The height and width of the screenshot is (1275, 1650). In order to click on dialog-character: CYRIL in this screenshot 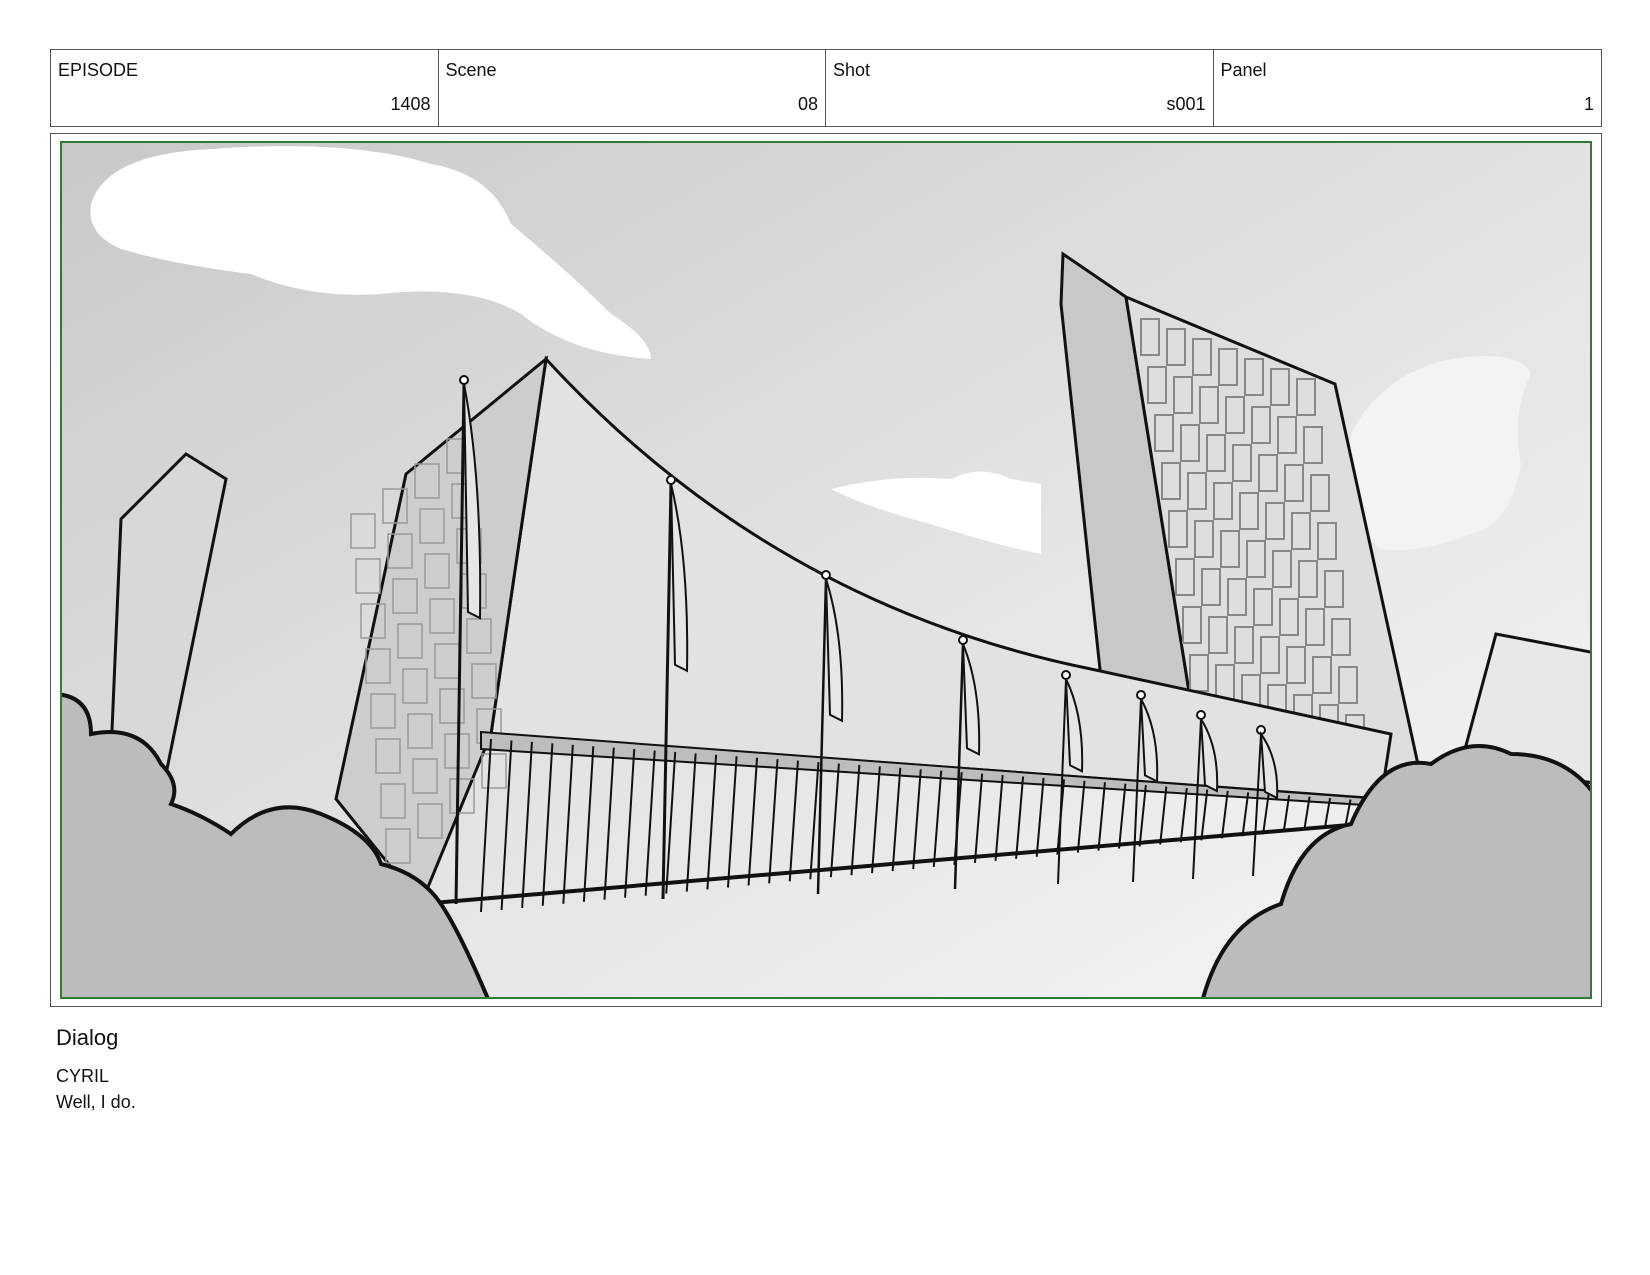, I will do `click(83, 1076)`.